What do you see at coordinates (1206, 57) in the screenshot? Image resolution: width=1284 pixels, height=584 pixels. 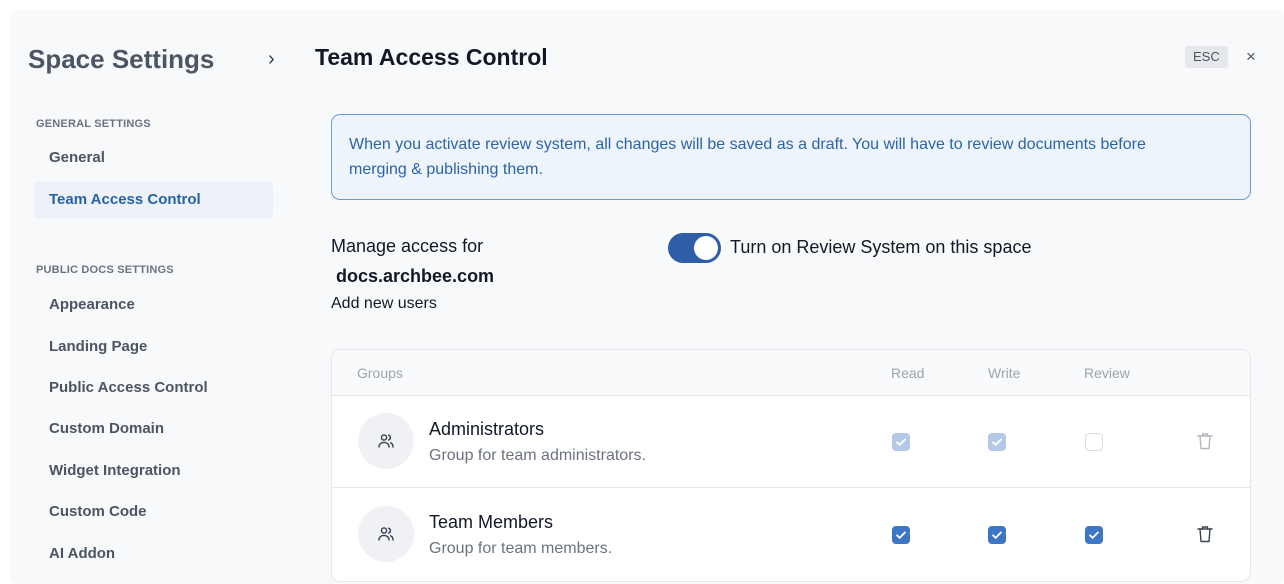 I see `esc-badge: ESC` at bounding box center [1206, 57].